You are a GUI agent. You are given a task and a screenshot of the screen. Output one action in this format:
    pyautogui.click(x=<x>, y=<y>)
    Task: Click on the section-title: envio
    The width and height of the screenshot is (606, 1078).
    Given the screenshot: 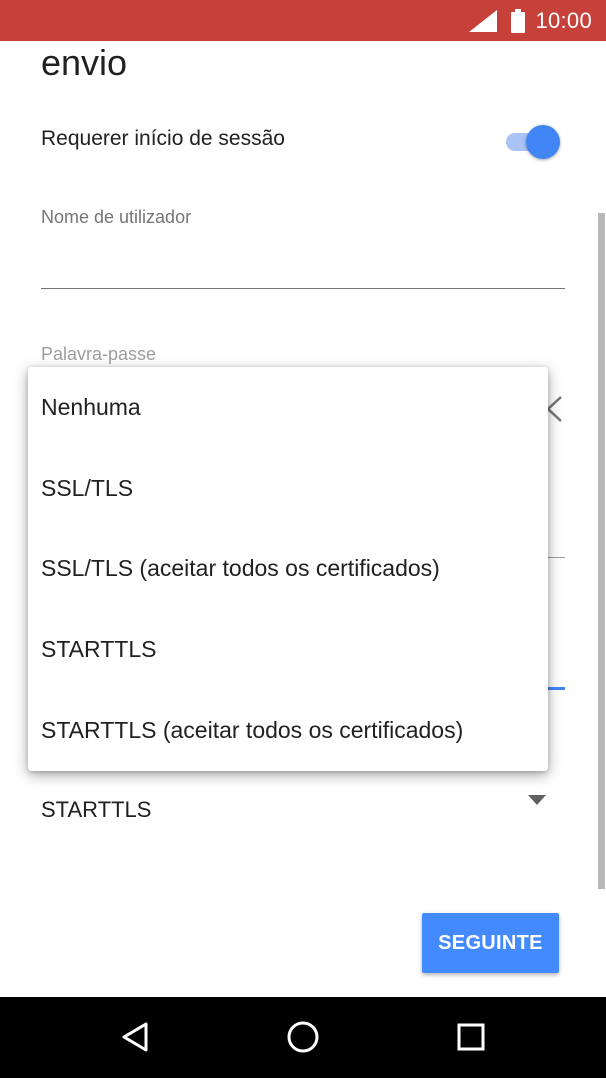 What is the action you would take?
    pyautogui.click(x=84, y=62)
    